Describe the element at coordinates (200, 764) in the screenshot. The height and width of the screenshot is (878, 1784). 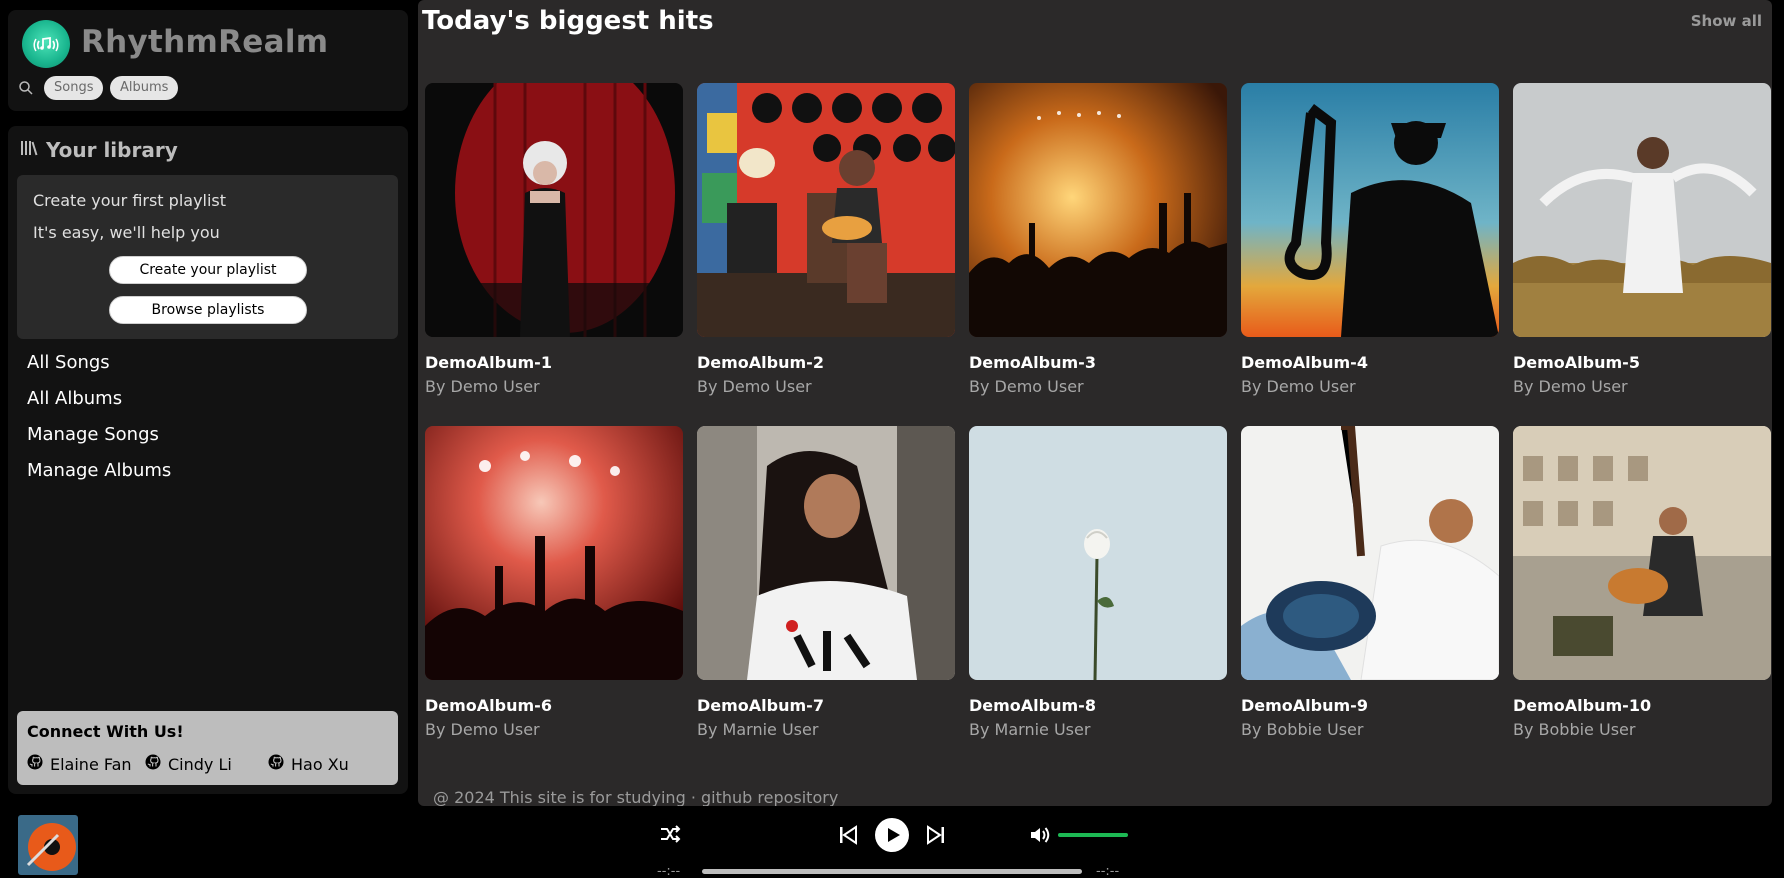
I see `contributor-name: Cindy Li` at that location.